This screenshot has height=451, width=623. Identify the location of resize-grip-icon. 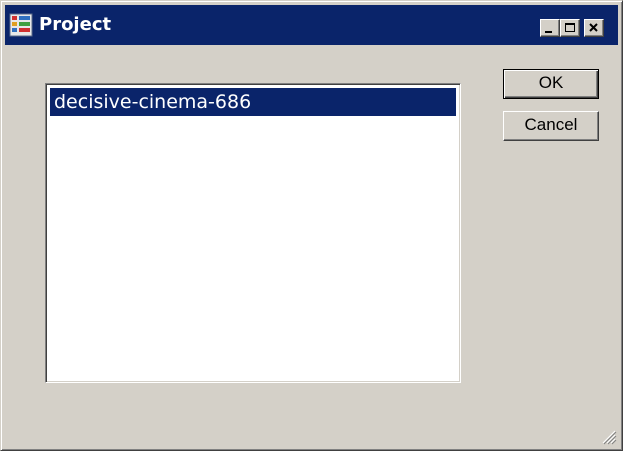
(607, 435).